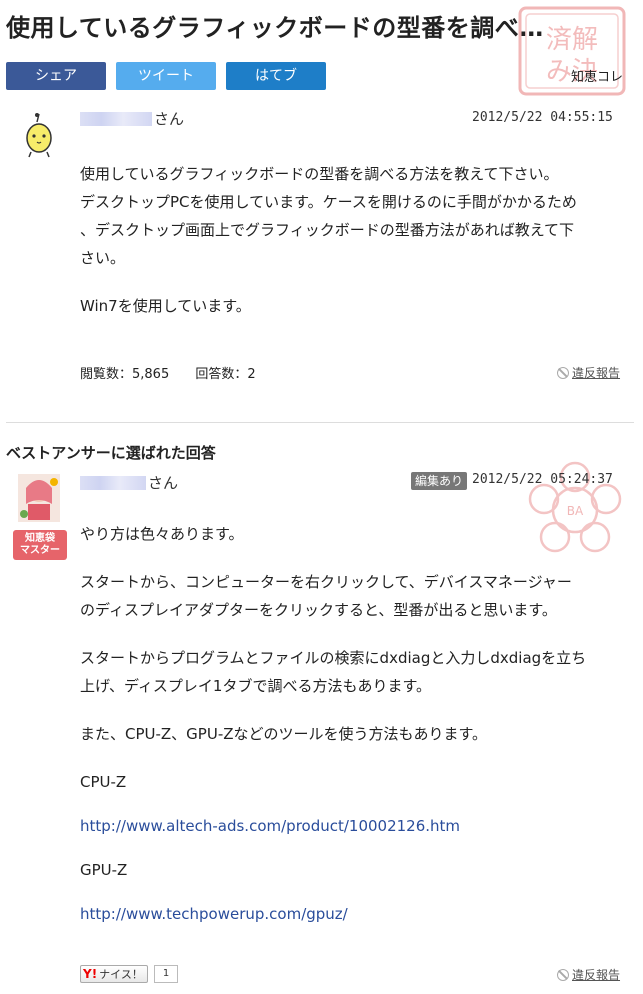 Image resolution: width=643 pixels, height=994 pixels. What do you see at coordinates (542, 479) in the screenshot?
I see `answer-date: 2012/5/22 05:24:37` at bounding box center [542, 479].